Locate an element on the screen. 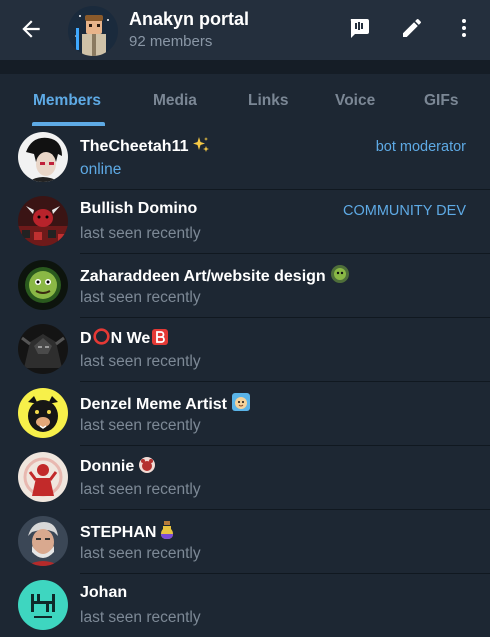 The image size is (490, 637). member-name: Donnie is located at coordinates (118, 467).